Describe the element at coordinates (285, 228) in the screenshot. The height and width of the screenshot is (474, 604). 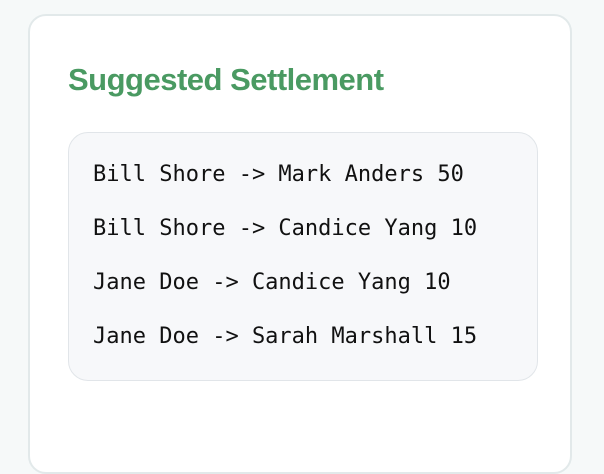
I see `settlement-line: Bill Shore -> Candice Yang 10` at that location.